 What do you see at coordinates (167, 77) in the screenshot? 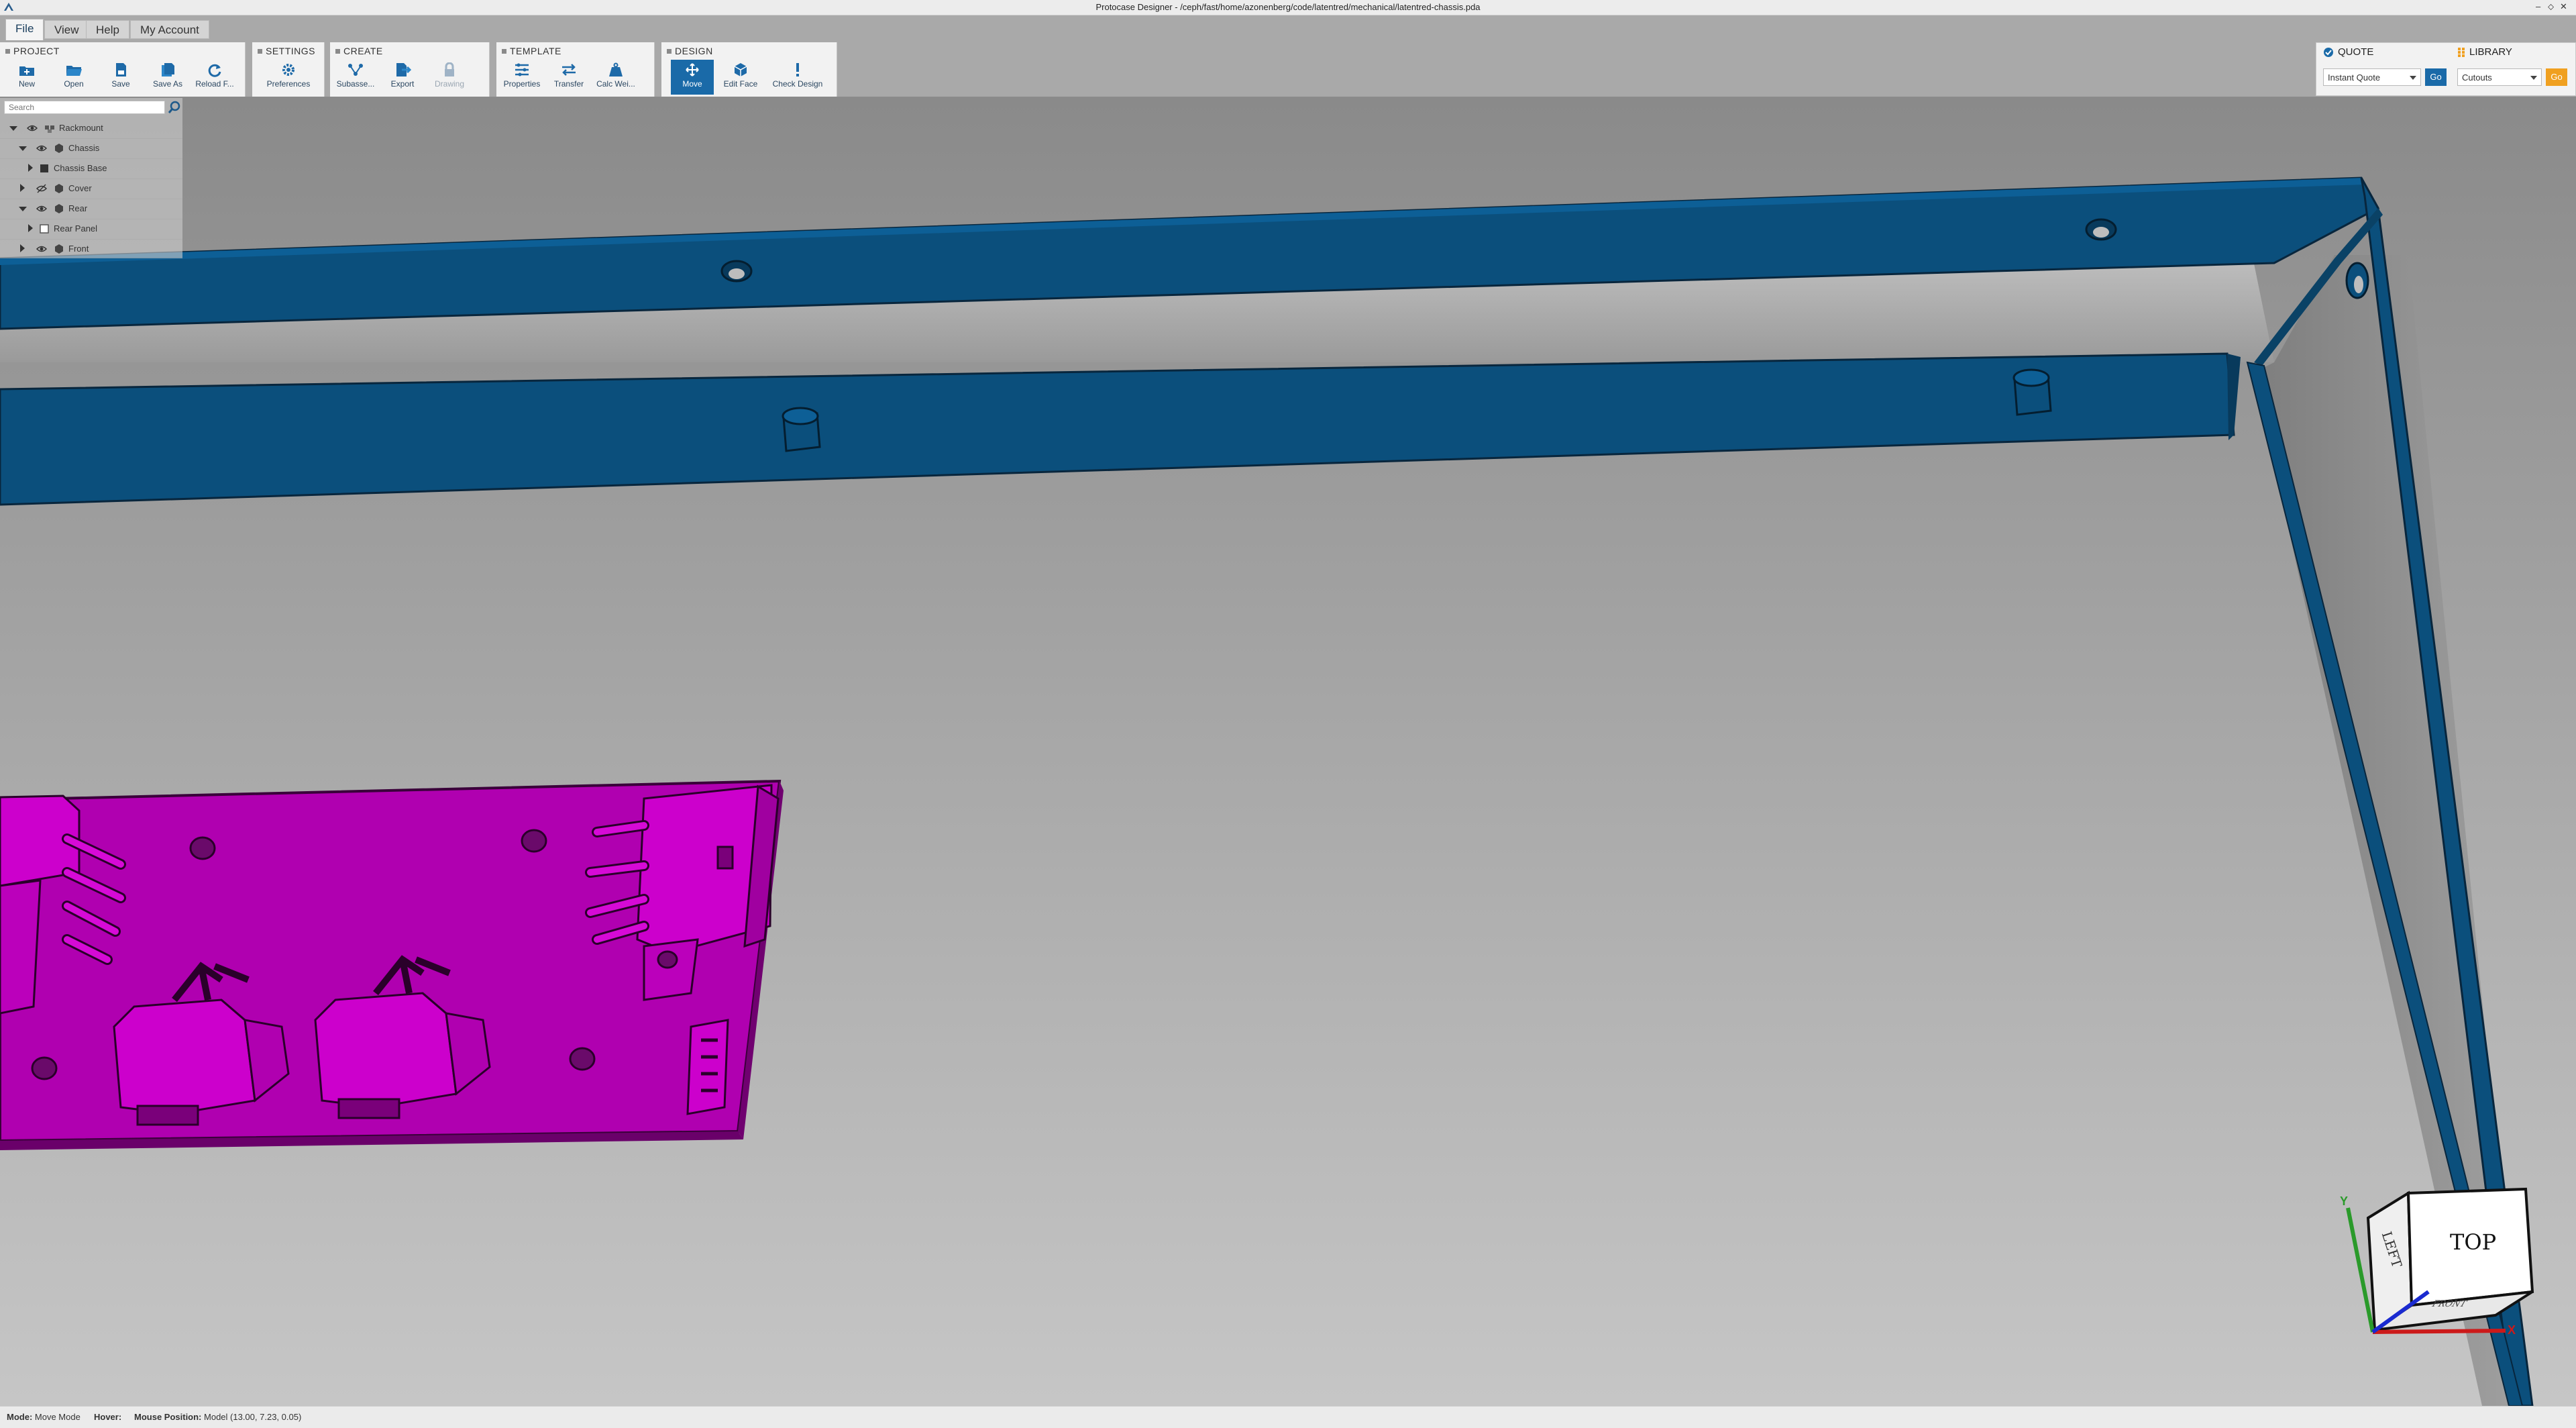
I see `save-as-button: Save As` at bounding box center [167, 77].